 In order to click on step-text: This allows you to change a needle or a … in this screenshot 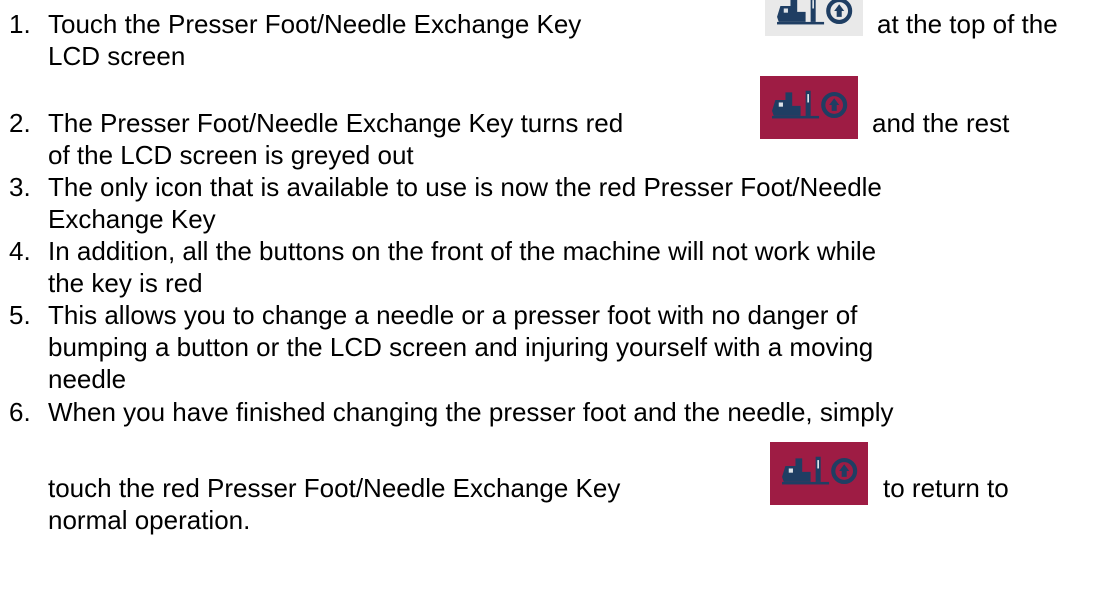, I will do `click(453, 315)`.